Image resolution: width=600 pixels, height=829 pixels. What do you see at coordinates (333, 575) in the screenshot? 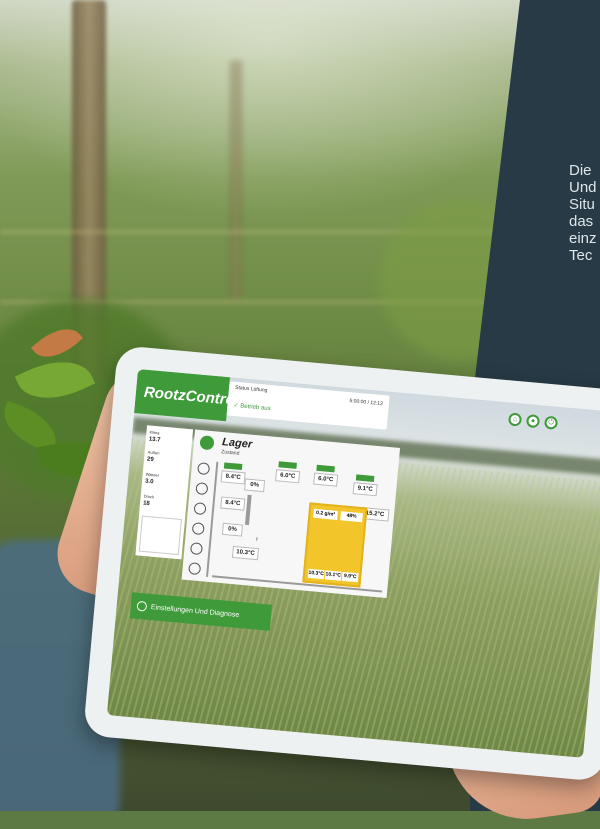
I see `temp-value: 10.1°C` at bounding box center [333, 575].